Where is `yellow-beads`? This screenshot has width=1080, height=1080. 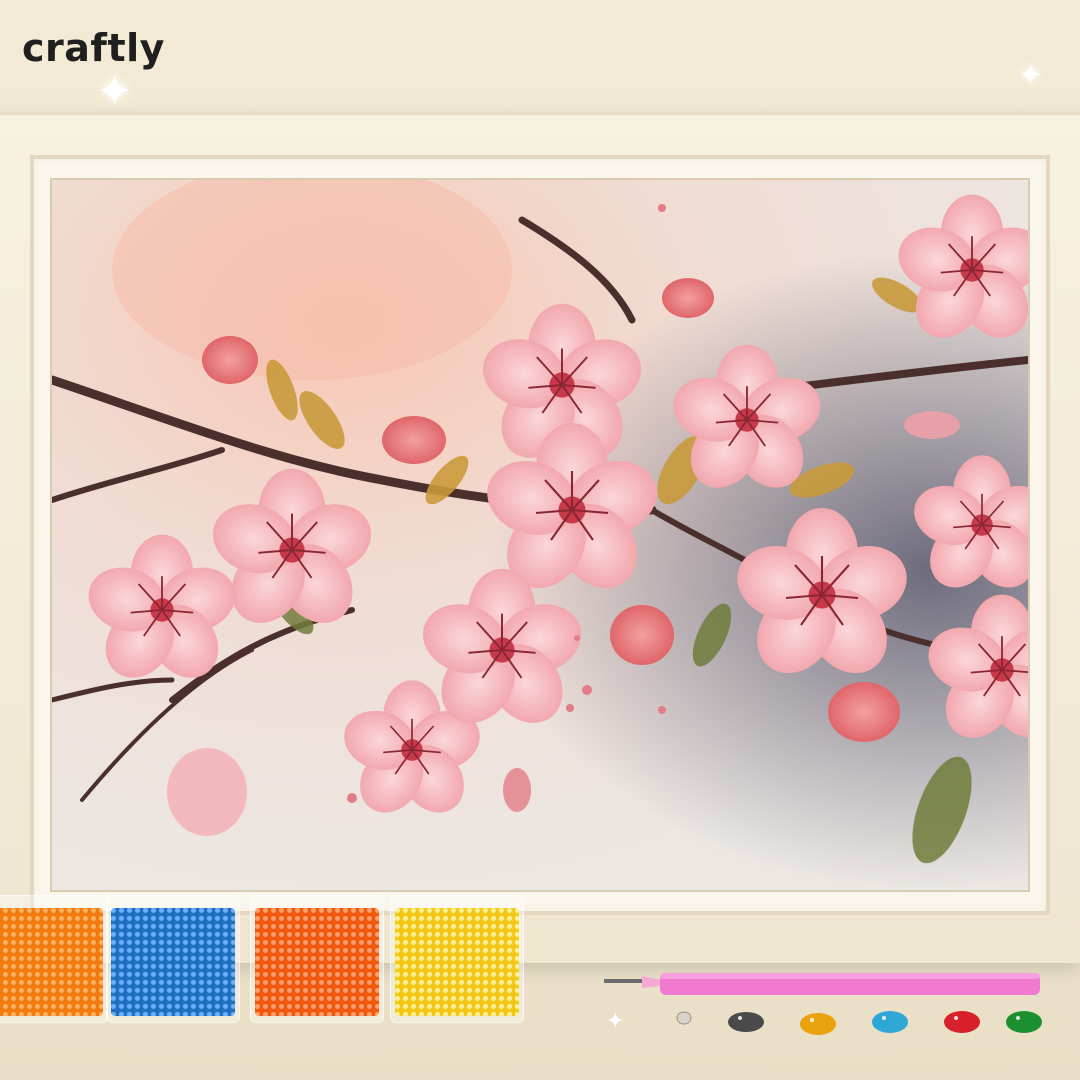 yellow-beads is located at coordinates (457, 962).